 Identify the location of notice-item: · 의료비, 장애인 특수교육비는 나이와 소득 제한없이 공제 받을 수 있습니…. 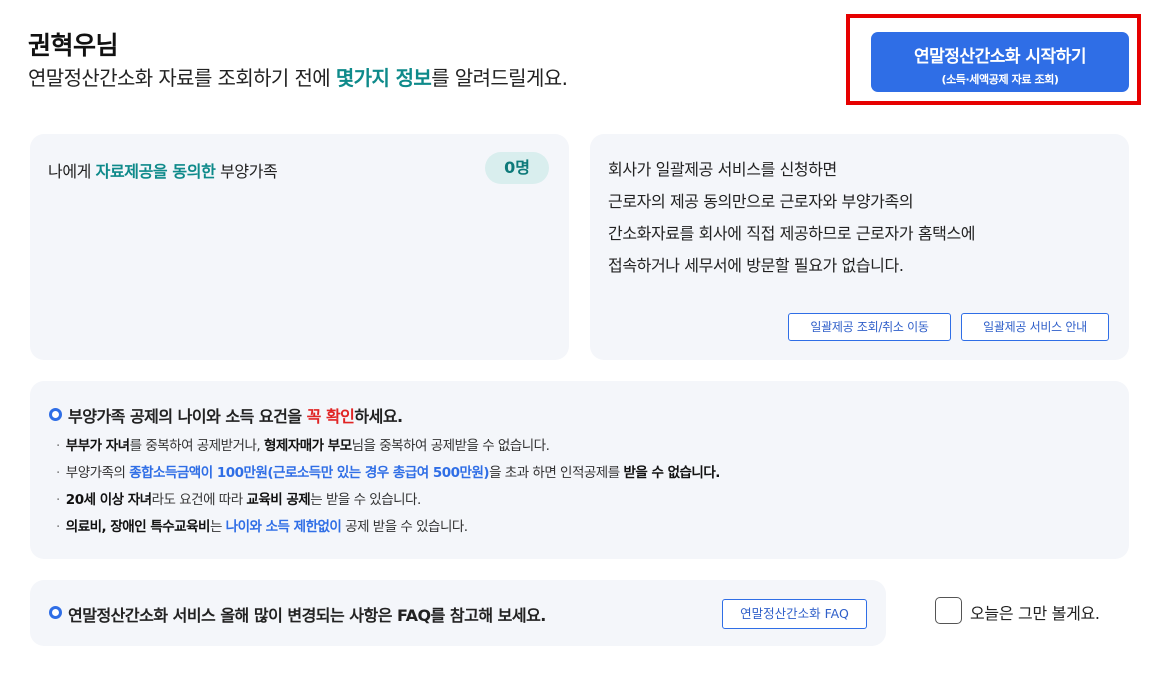
(388, 527).